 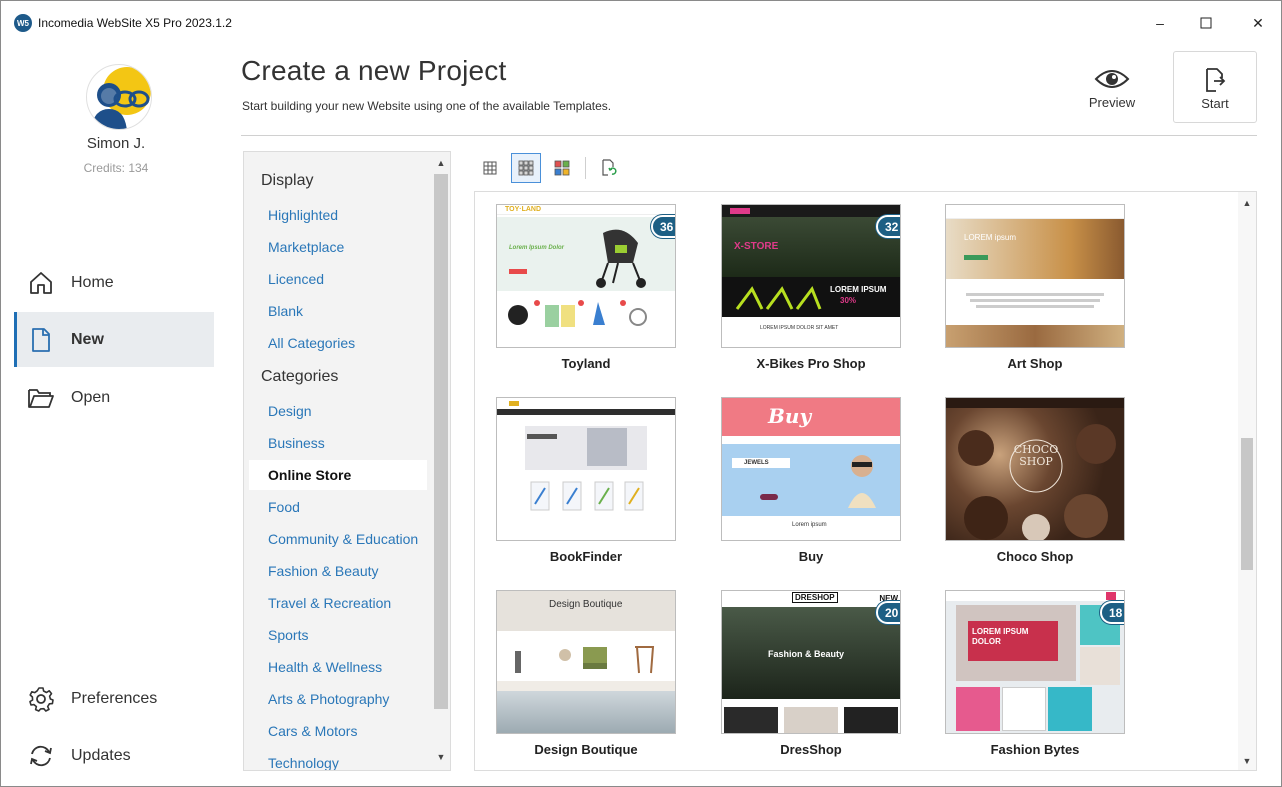 I want to click on artshop-hero-text: LOREM ipsum, so click(x=990, y=237).